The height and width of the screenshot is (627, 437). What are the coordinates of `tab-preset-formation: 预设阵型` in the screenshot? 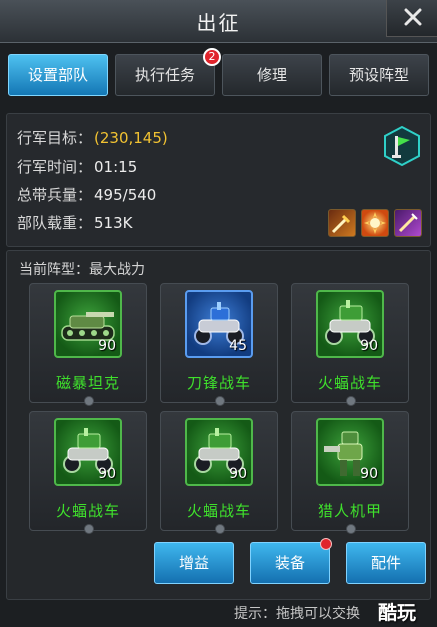 It's located at (379, 75).